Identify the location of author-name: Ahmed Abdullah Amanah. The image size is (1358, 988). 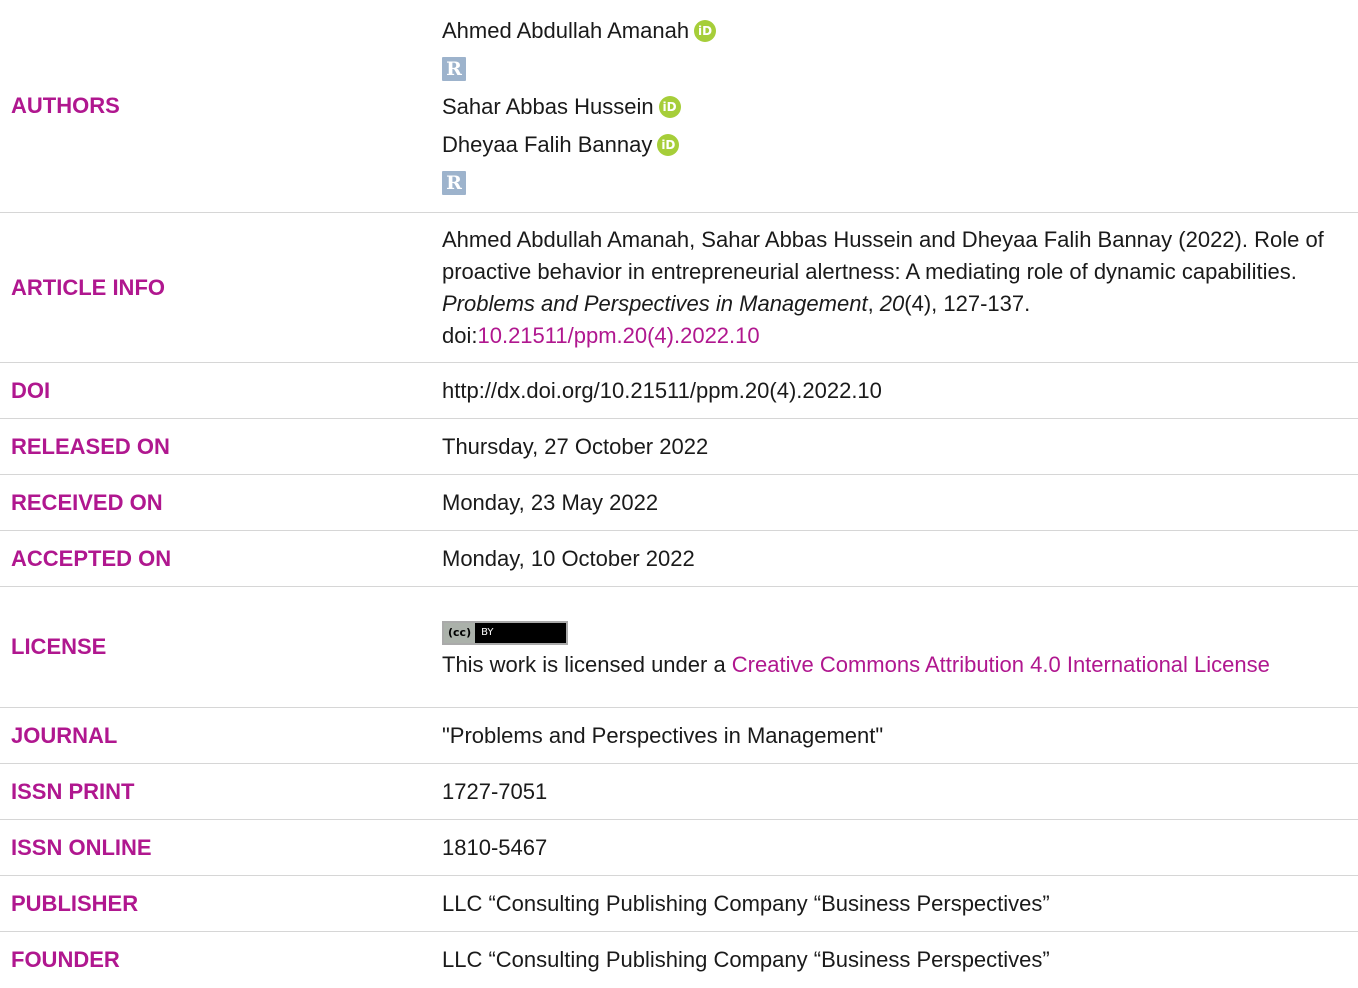
(565, 31).